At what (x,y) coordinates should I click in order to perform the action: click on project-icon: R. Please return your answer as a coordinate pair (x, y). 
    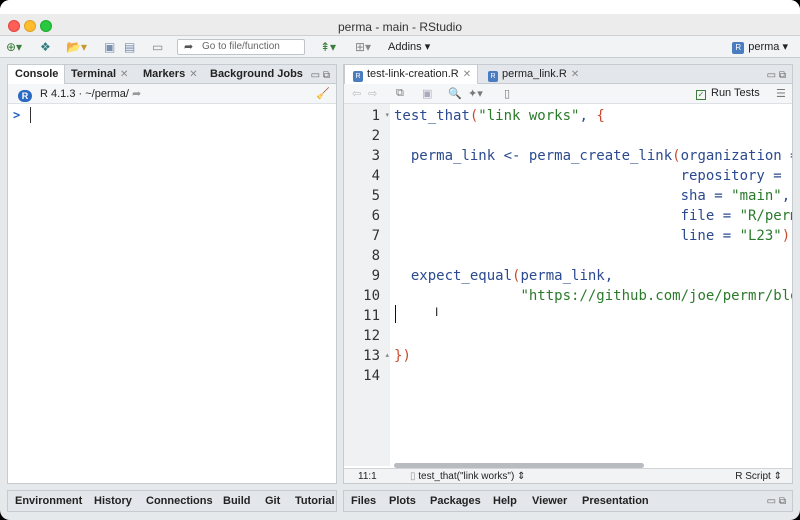
    Looking at the image, I should click on (738, 48).